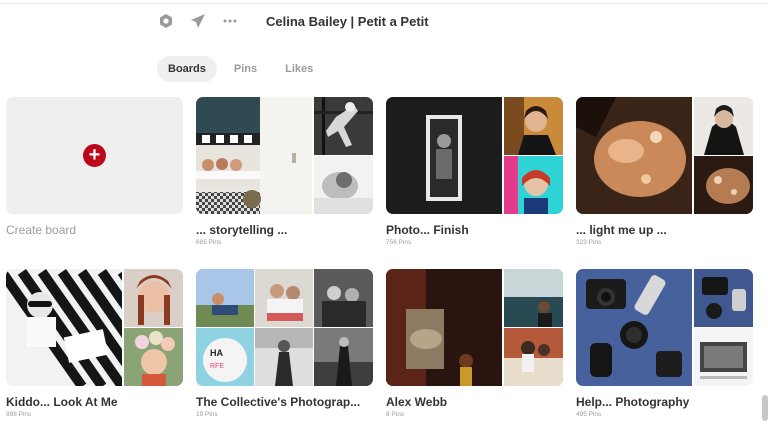 The height and width of the screenshot is (434, 768). I want to click on settings-hexagon-icon, so click(166, 21).